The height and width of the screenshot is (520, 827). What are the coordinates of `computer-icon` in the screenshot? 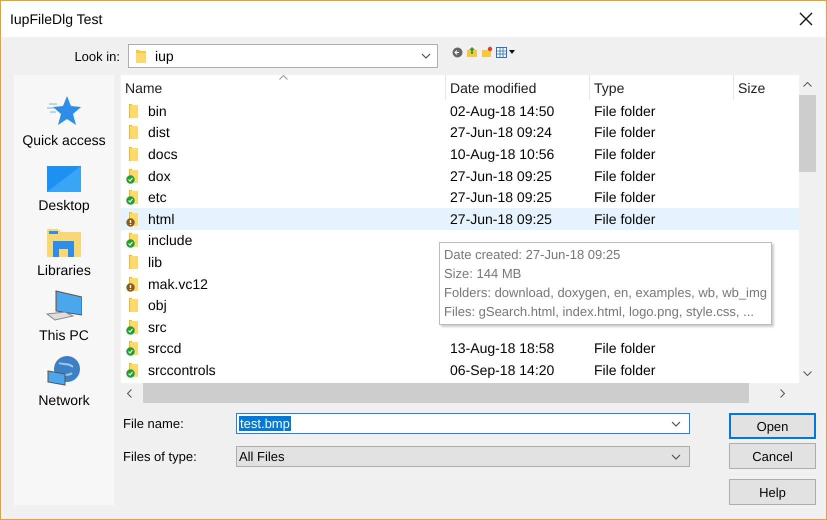 It's located at (64, 306).